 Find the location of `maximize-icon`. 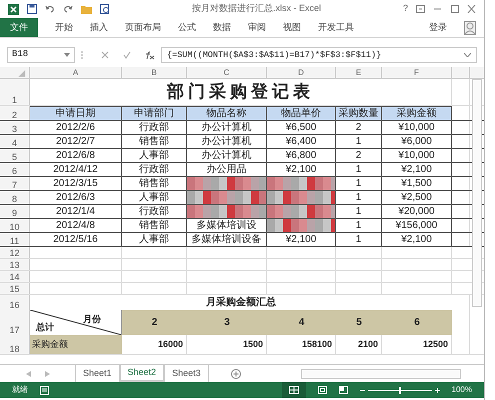

maximize-icon is located at coordinates (454, 9).